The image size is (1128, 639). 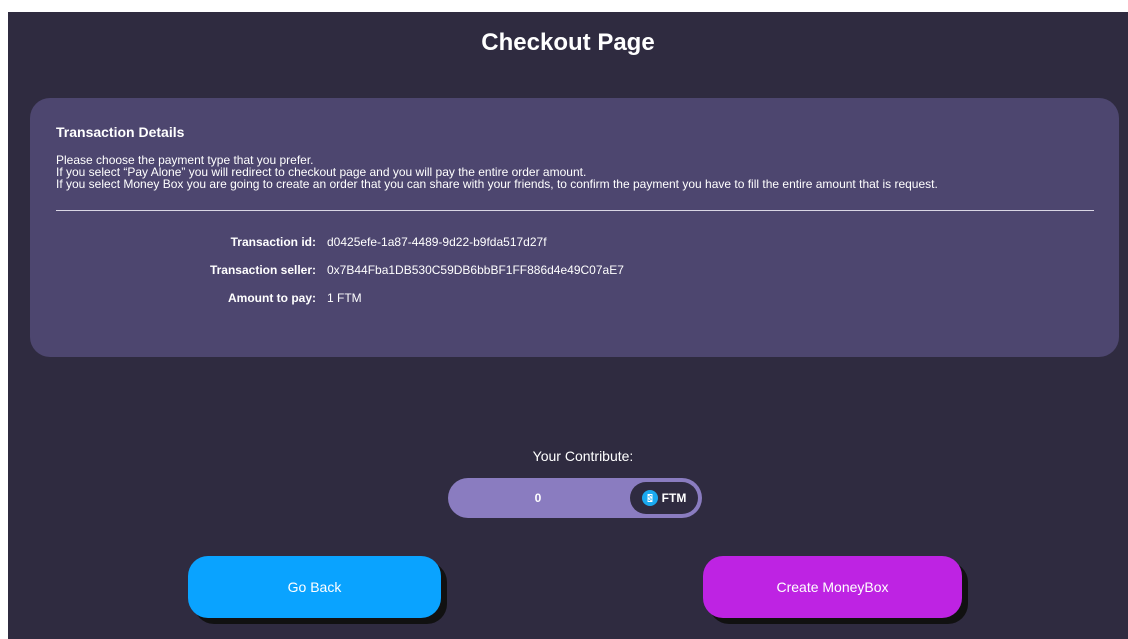 What do you see at coordinates (120, 132) in the screenshot?
I see `card-heading: Transaction Details` at bounding box center [120, 132].